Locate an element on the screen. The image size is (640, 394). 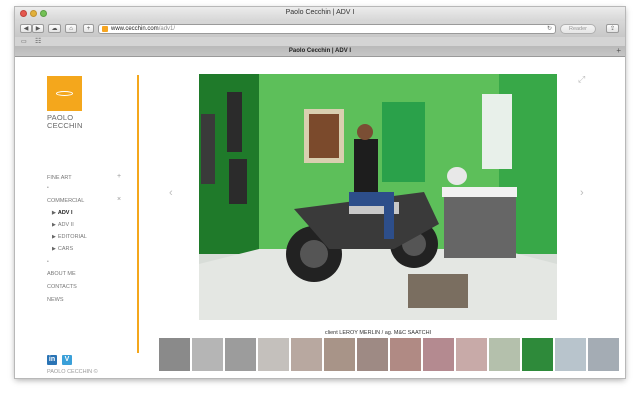
reader-button: Reader is located at coordinates (578, 29).